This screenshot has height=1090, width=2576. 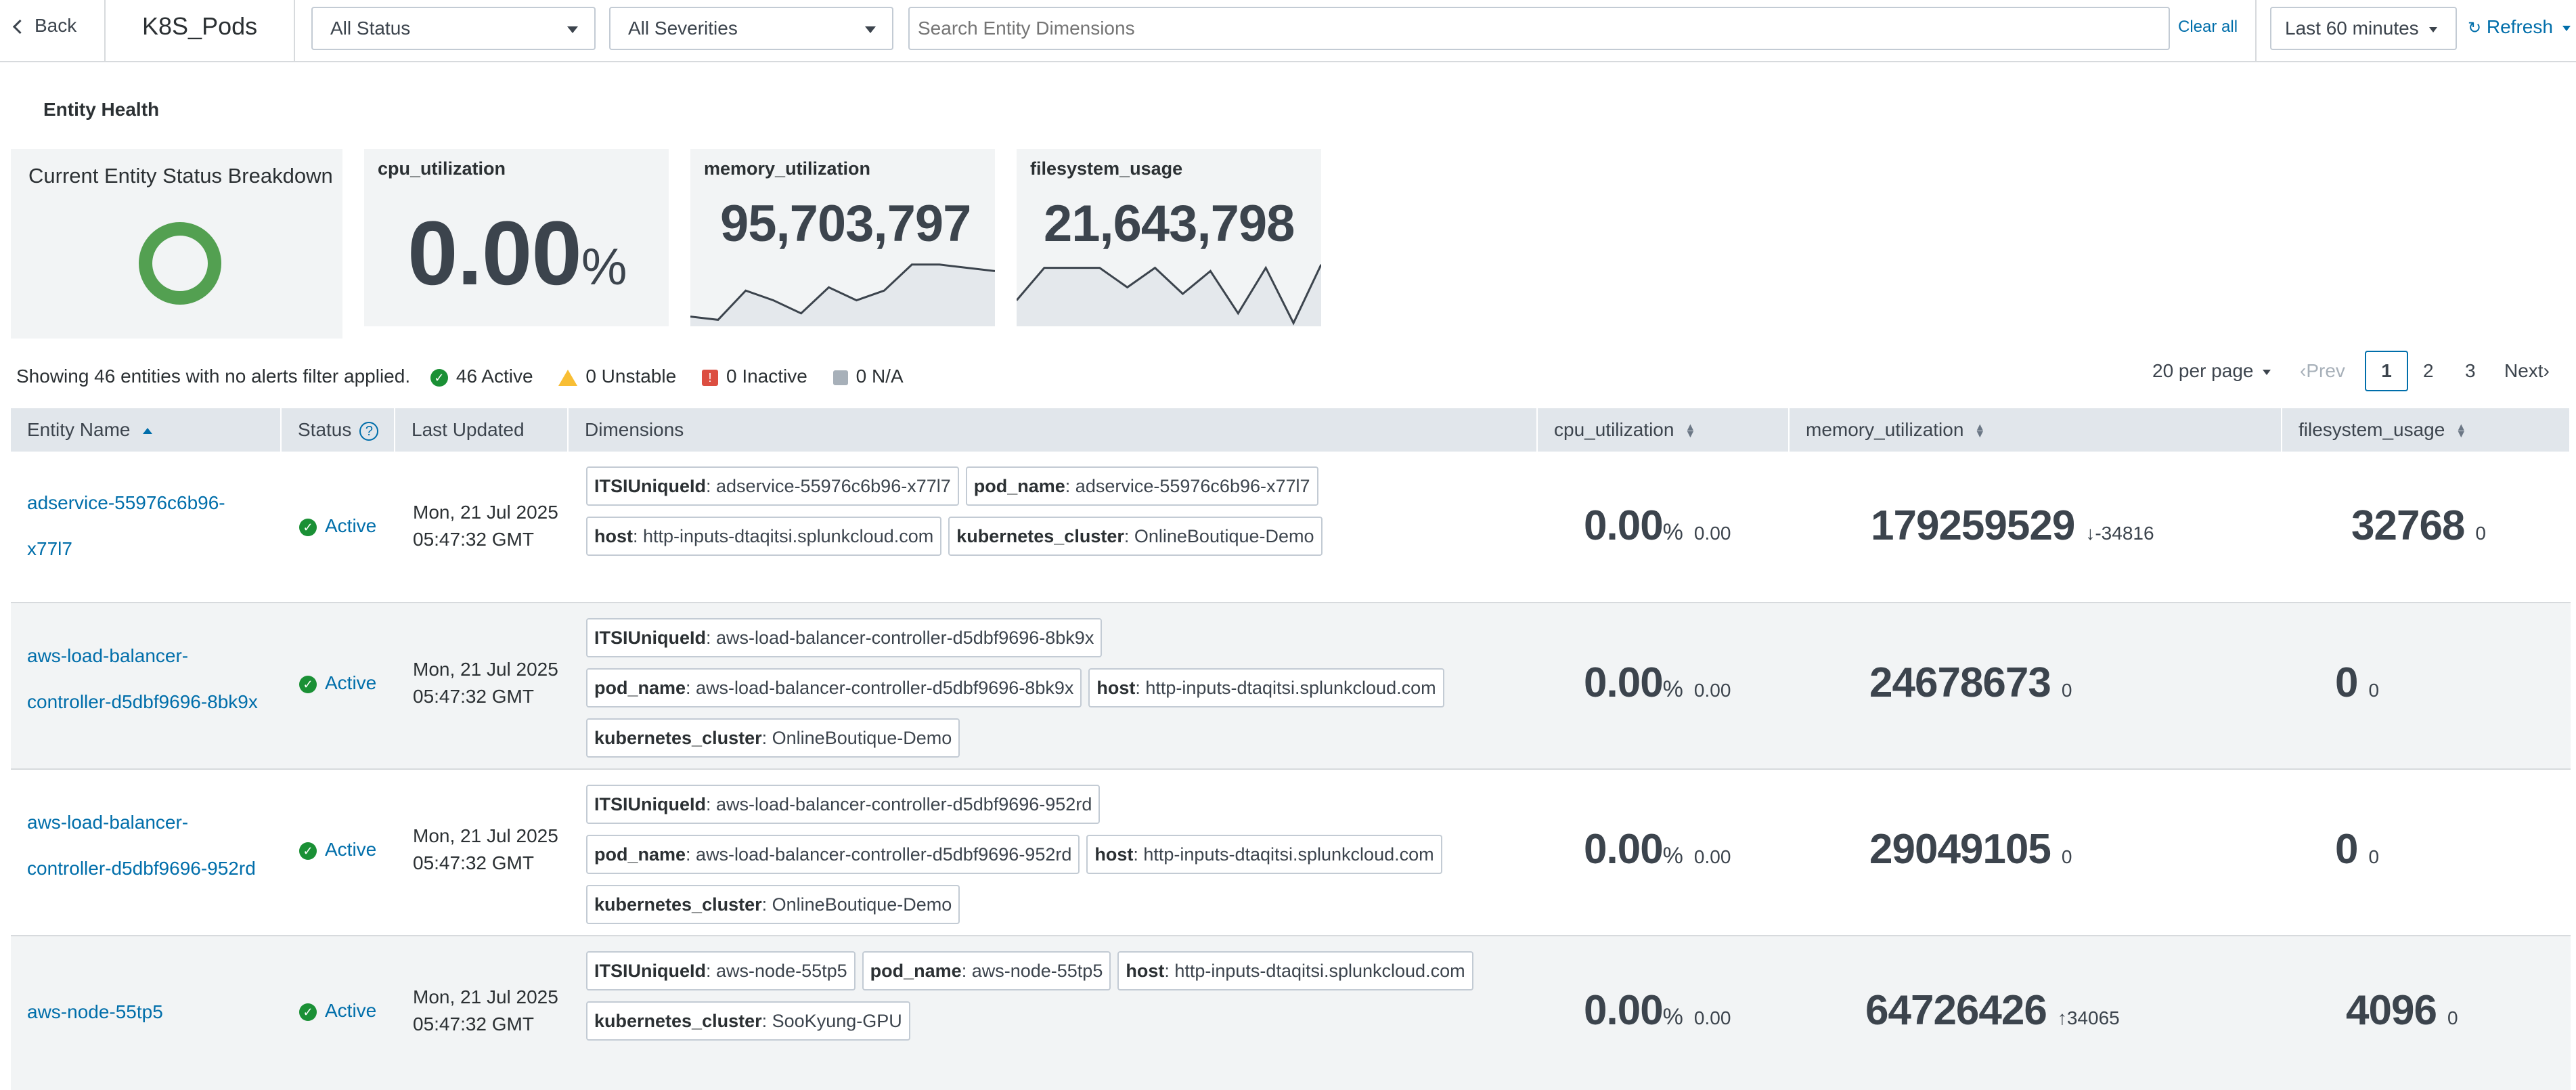 What do you see at coordinates (1106, 168) in the screenshot?
I see `tile-title: filesystem_usage` at bounding box center [1106, 168].